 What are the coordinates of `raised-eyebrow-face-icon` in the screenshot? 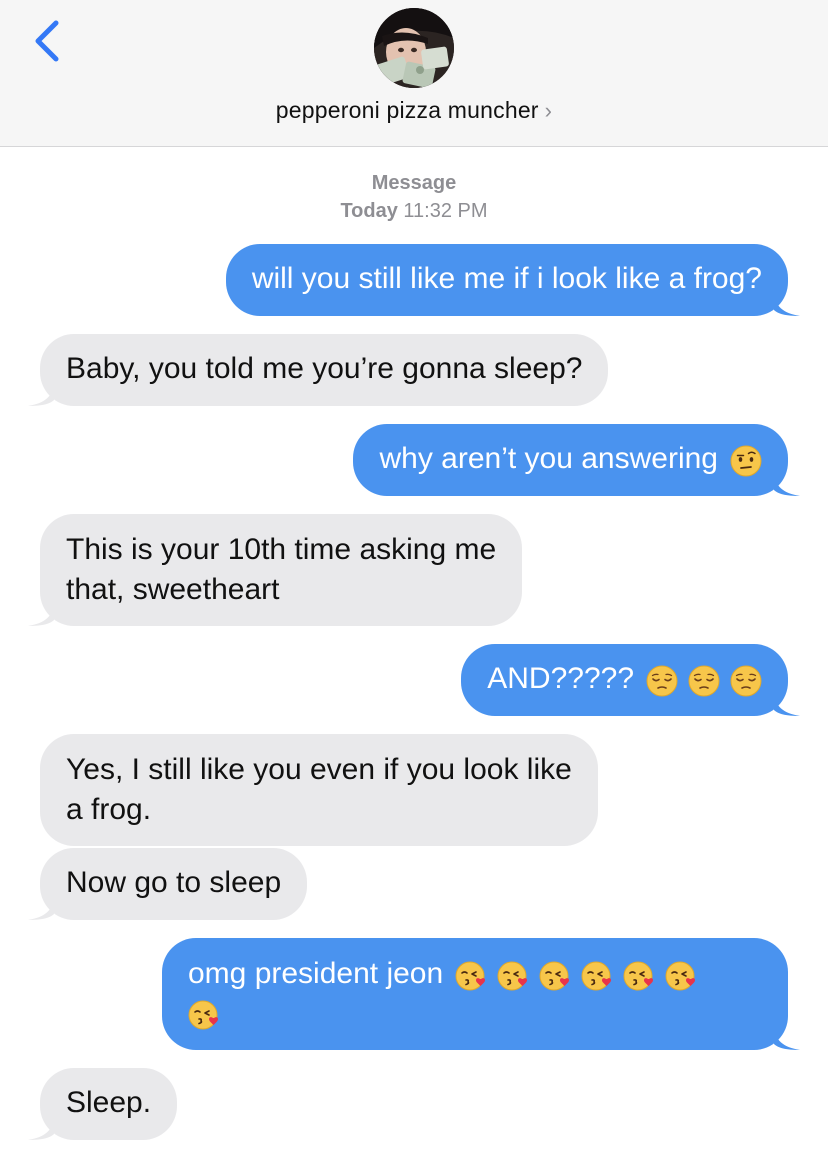 It's located at (746, 461).